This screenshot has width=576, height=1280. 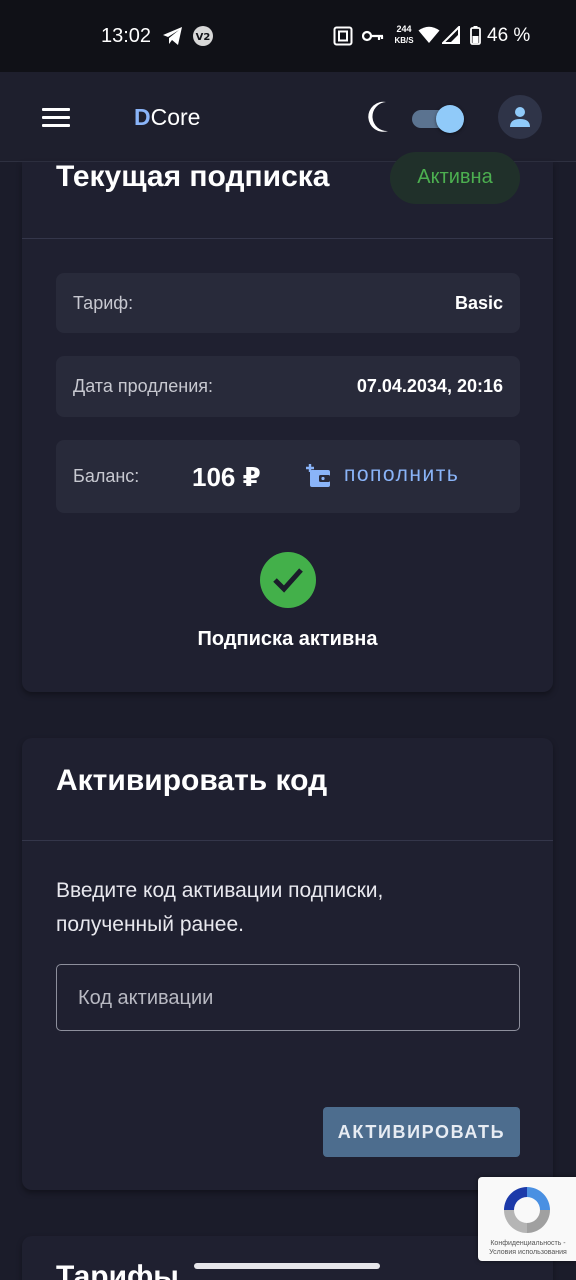 I want to click on status-bar: 13:02 V2 244 KB/S 46 %, so click(x=288, y=36).